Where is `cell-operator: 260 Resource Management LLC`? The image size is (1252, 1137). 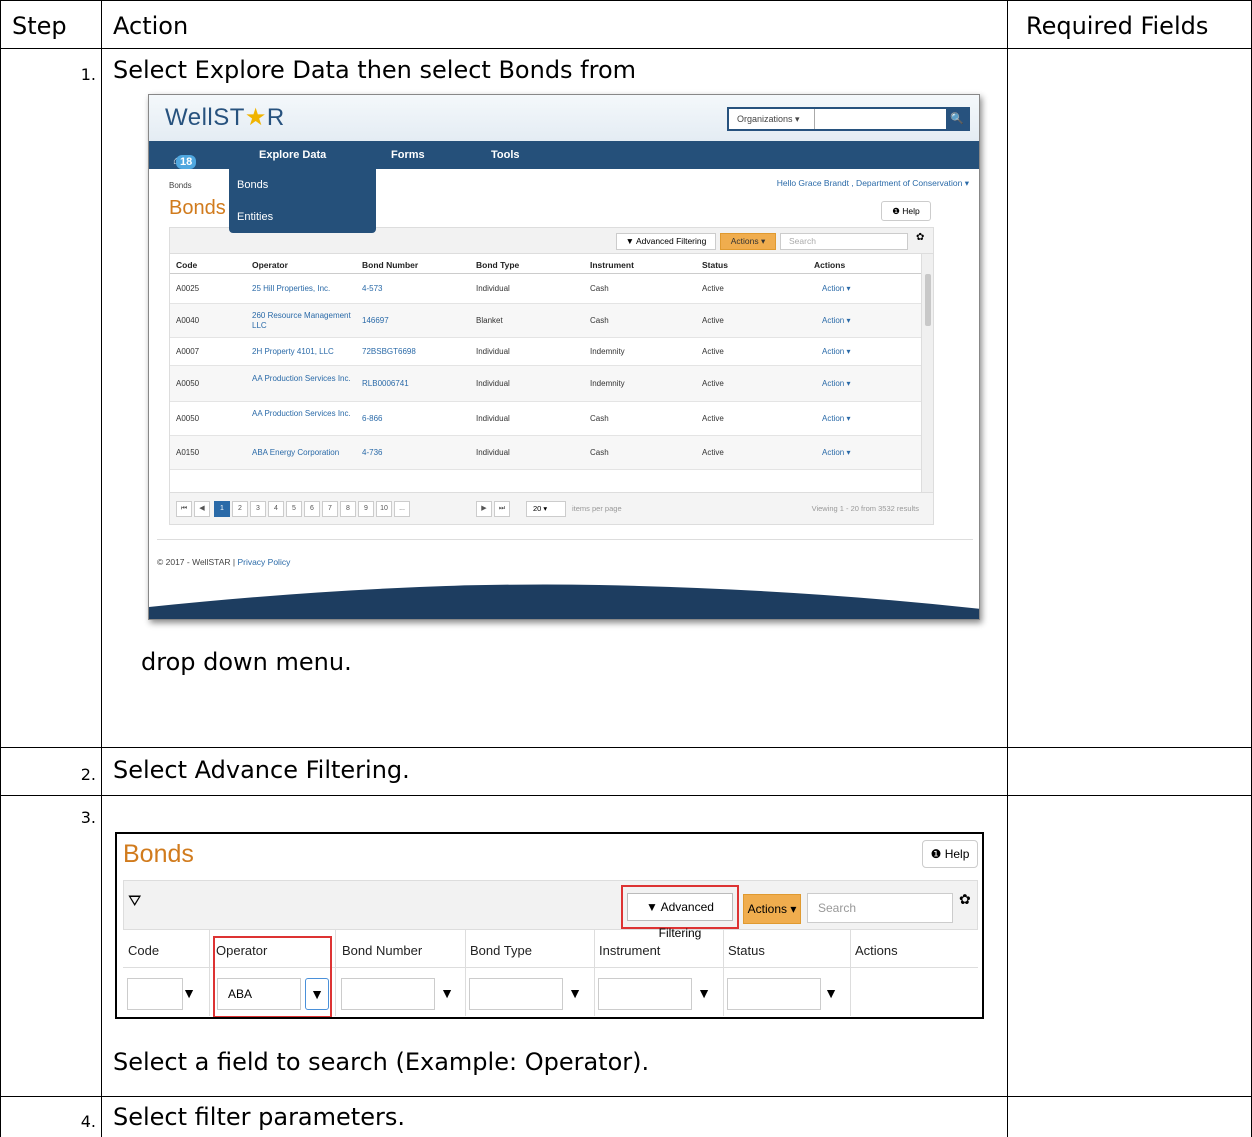
cell-operator: 260 Resource Management LLC is located at coordinates (302, 321).